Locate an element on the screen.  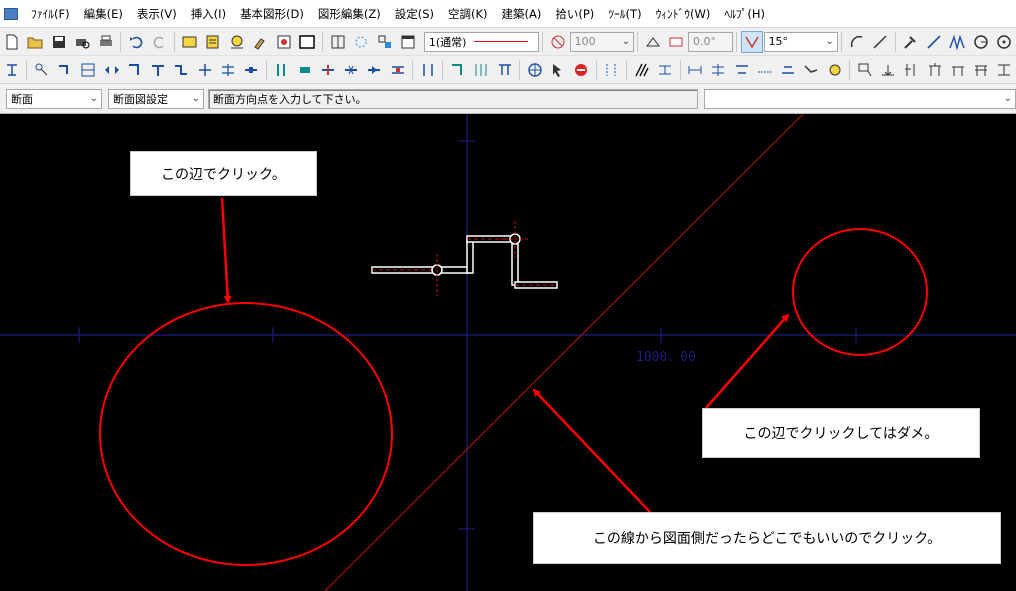
column-icon is located at coordinates (934, 70).